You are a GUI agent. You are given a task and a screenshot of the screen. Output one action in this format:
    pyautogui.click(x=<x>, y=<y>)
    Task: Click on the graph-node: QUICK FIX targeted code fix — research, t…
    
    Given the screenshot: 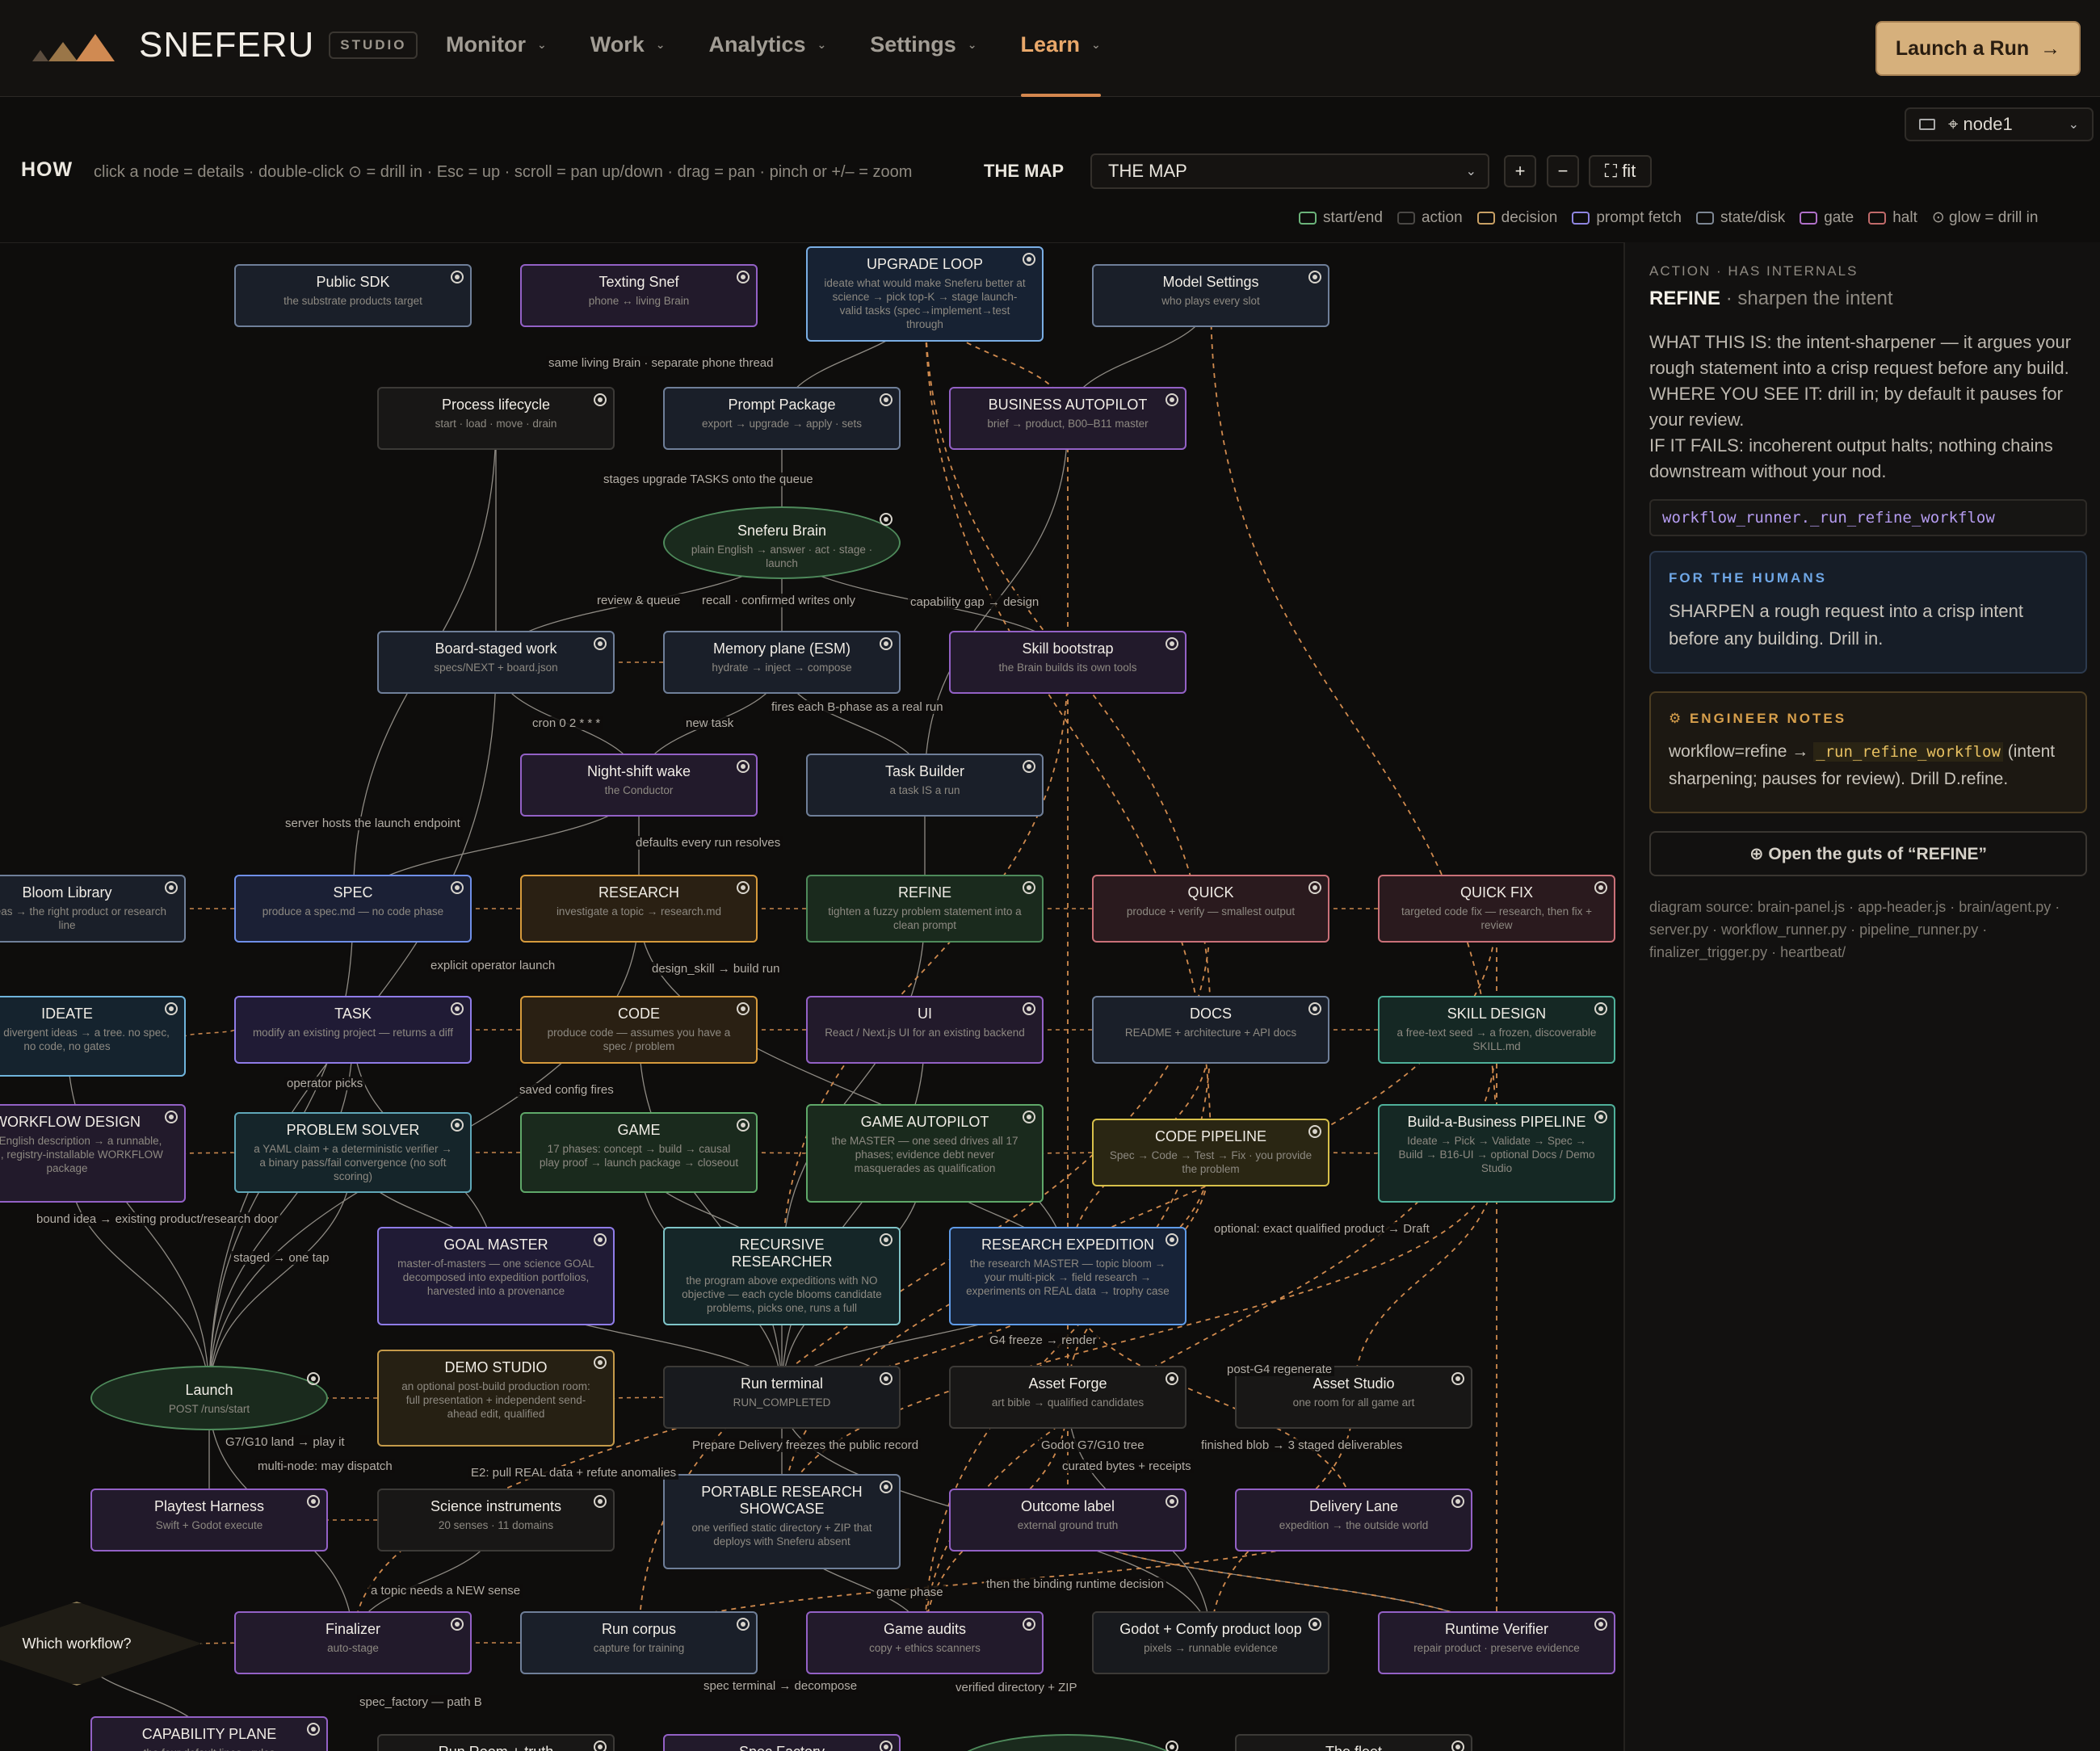 What is the action you would take?
    pyautogui.click(x=1496, y=909)
    